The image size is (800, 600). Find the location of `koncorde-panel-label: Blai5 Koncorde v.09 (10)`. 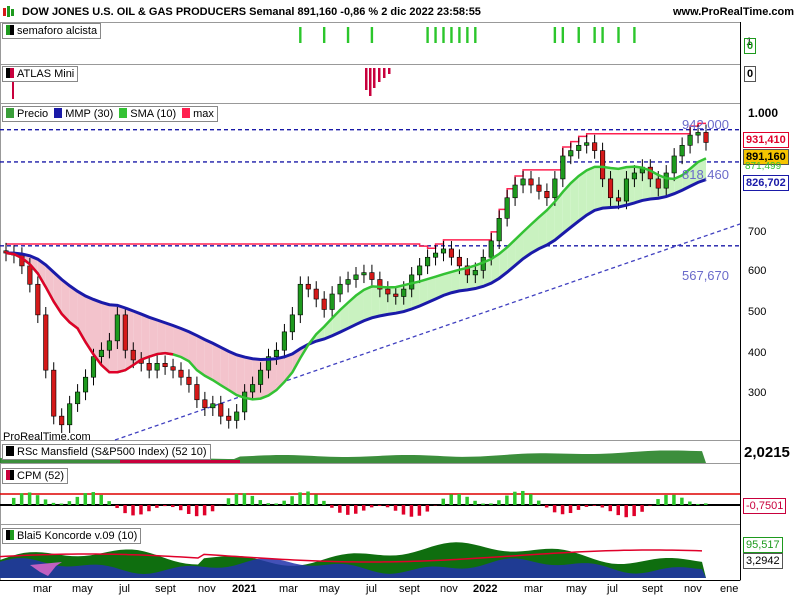

koncorde-panel-label: Blai5 Koncorde v.09 (10) is located at coordinates (72, 536).